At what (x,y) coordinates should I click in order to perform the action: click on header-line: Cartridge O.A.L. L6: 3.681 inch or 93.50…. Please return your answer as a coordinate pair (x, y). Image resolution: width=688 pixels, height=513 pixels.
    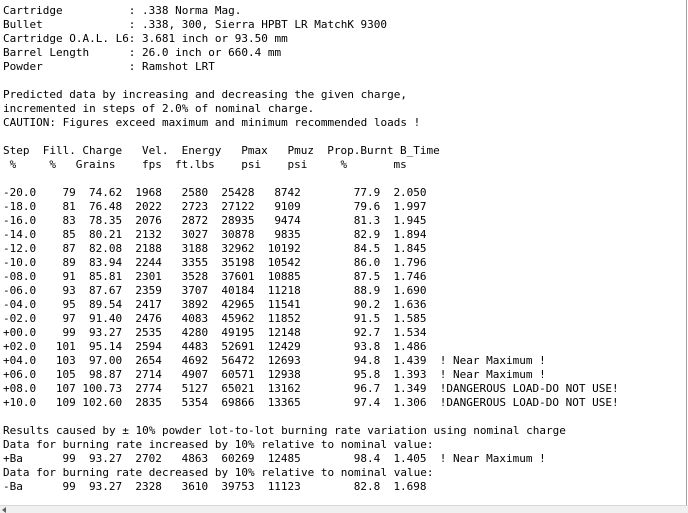
    Looking at the image, I should click on (145, 38).